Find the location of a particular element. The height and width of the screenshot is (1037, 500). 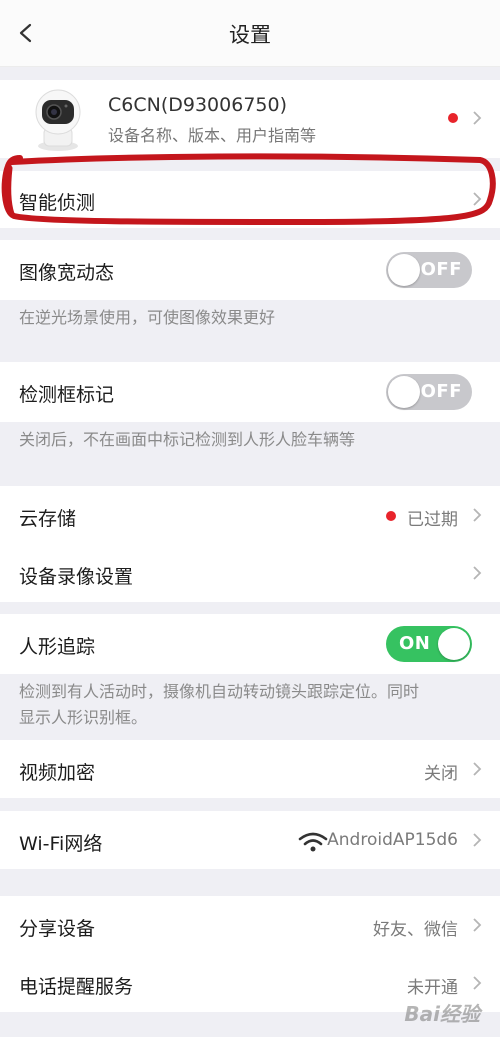

detect-box-description: 关闭后，不在画面中标记检测到人形人脸车辆等 is located at coordinates (187, 439).